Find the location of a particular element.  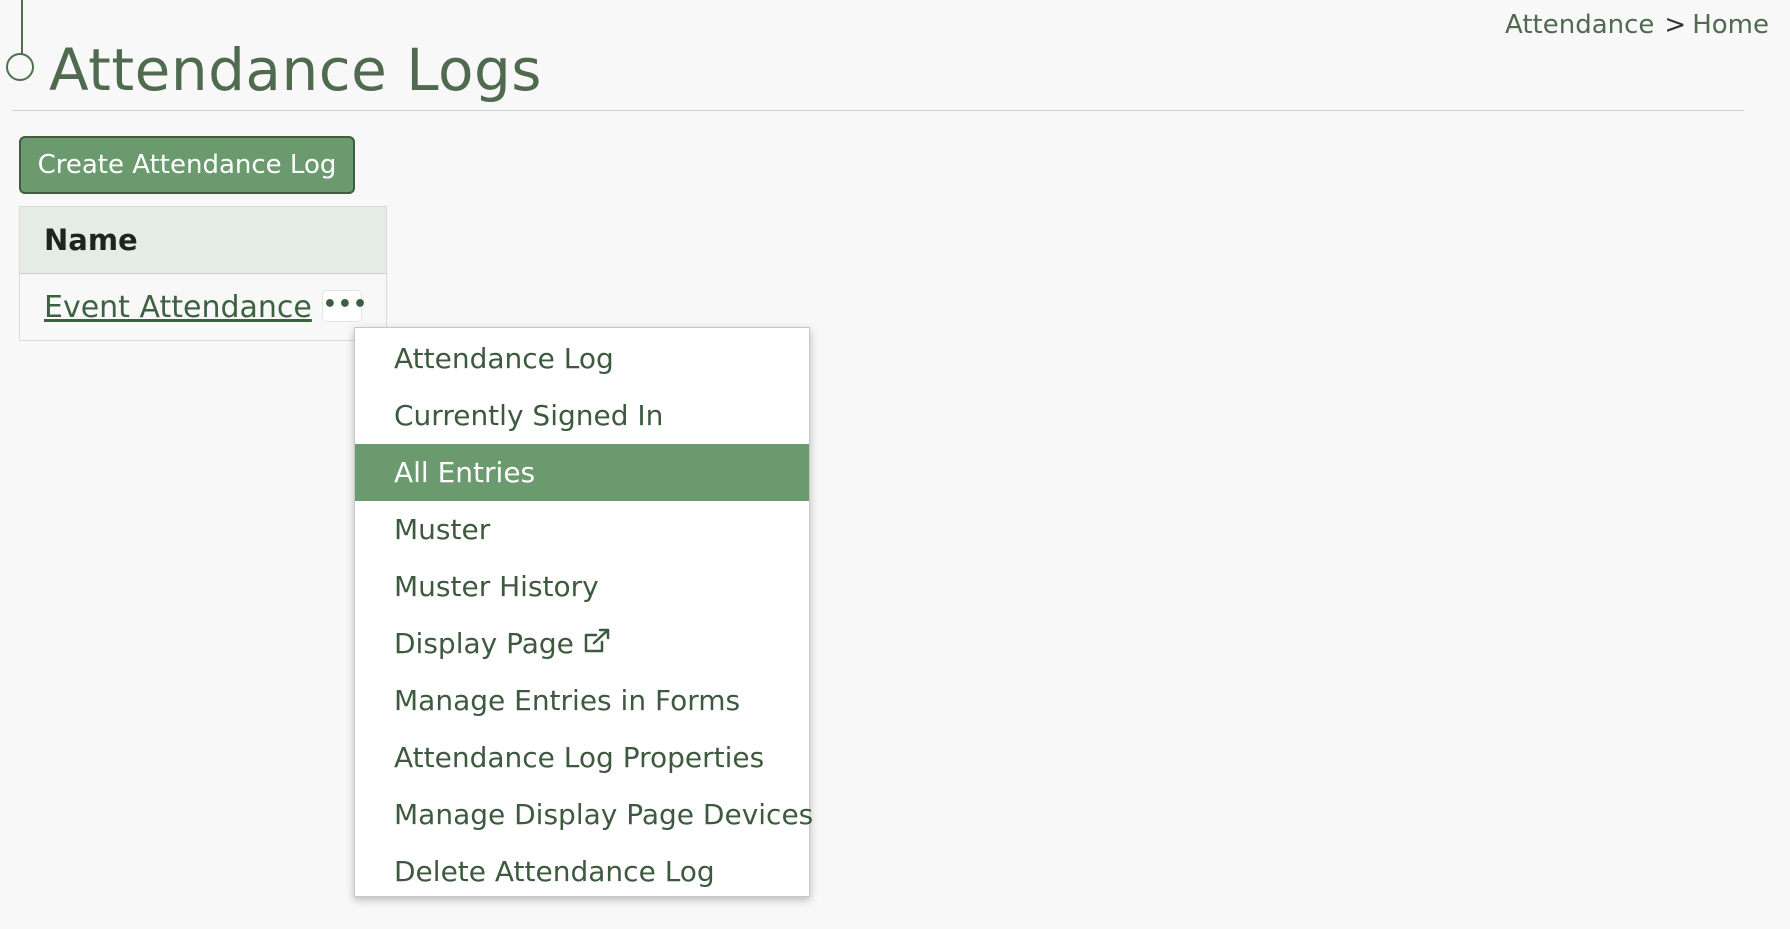

table-cell-name: Event Attendance ••• is located at coordinates (203, 307).